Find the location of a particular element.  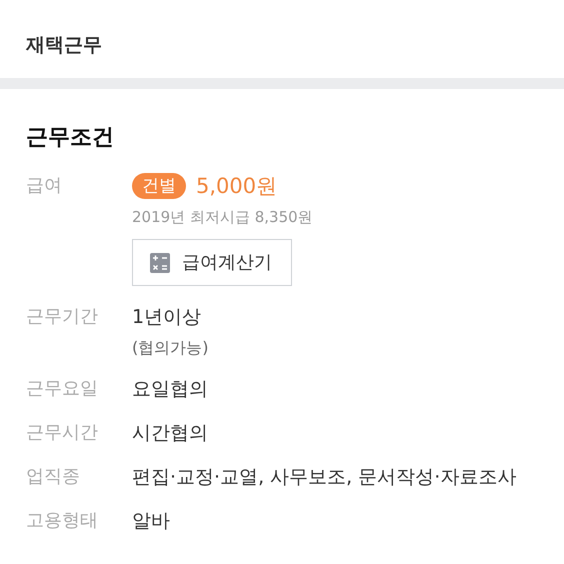

field-note: (협의가능) is located at coordinates (170, 348).